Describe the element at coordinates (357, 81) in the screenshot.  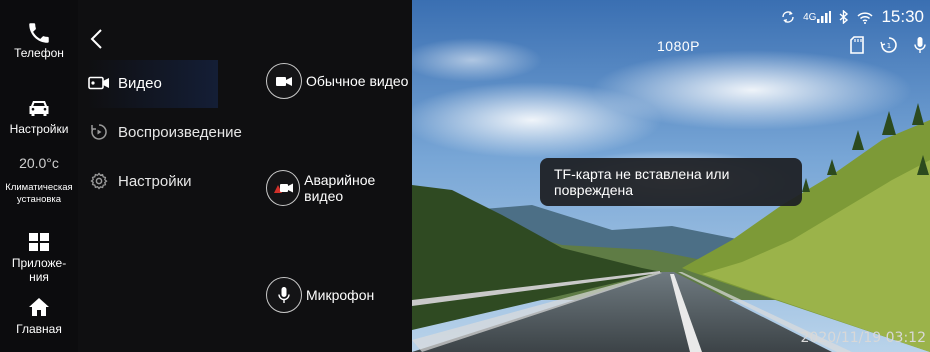
I see `option-normal-video-label: Обычное видео` at that location.